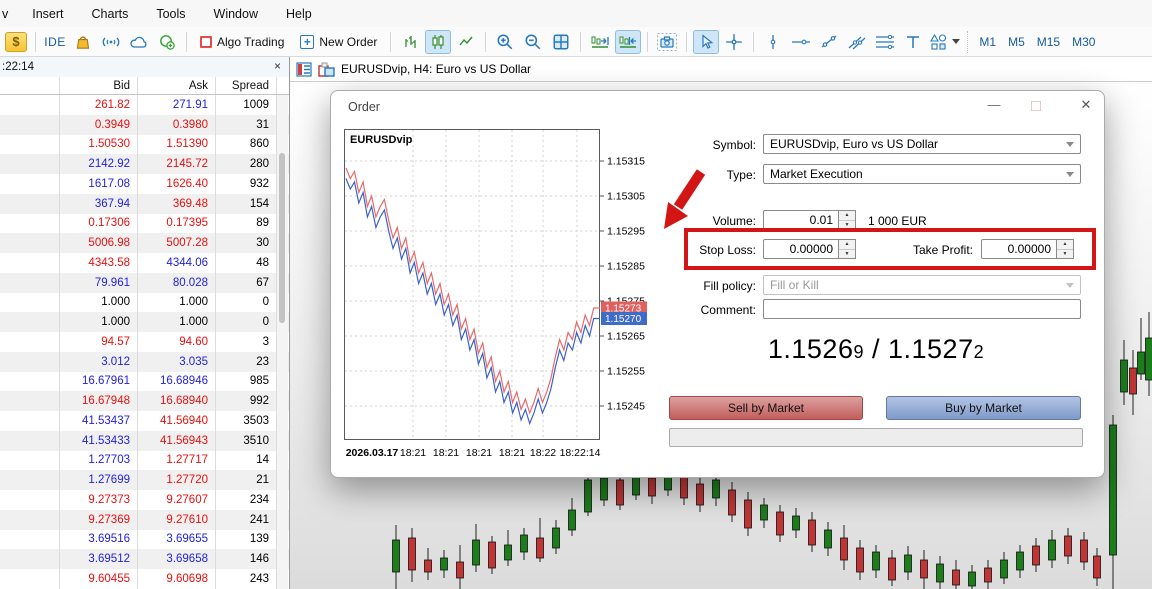 The height and width of the screenshot is (589, 1152). What do you see at coordinates (299, 14) in the screenshot?
I see `menu-item-help: Help` at bounding box center [299, 14].